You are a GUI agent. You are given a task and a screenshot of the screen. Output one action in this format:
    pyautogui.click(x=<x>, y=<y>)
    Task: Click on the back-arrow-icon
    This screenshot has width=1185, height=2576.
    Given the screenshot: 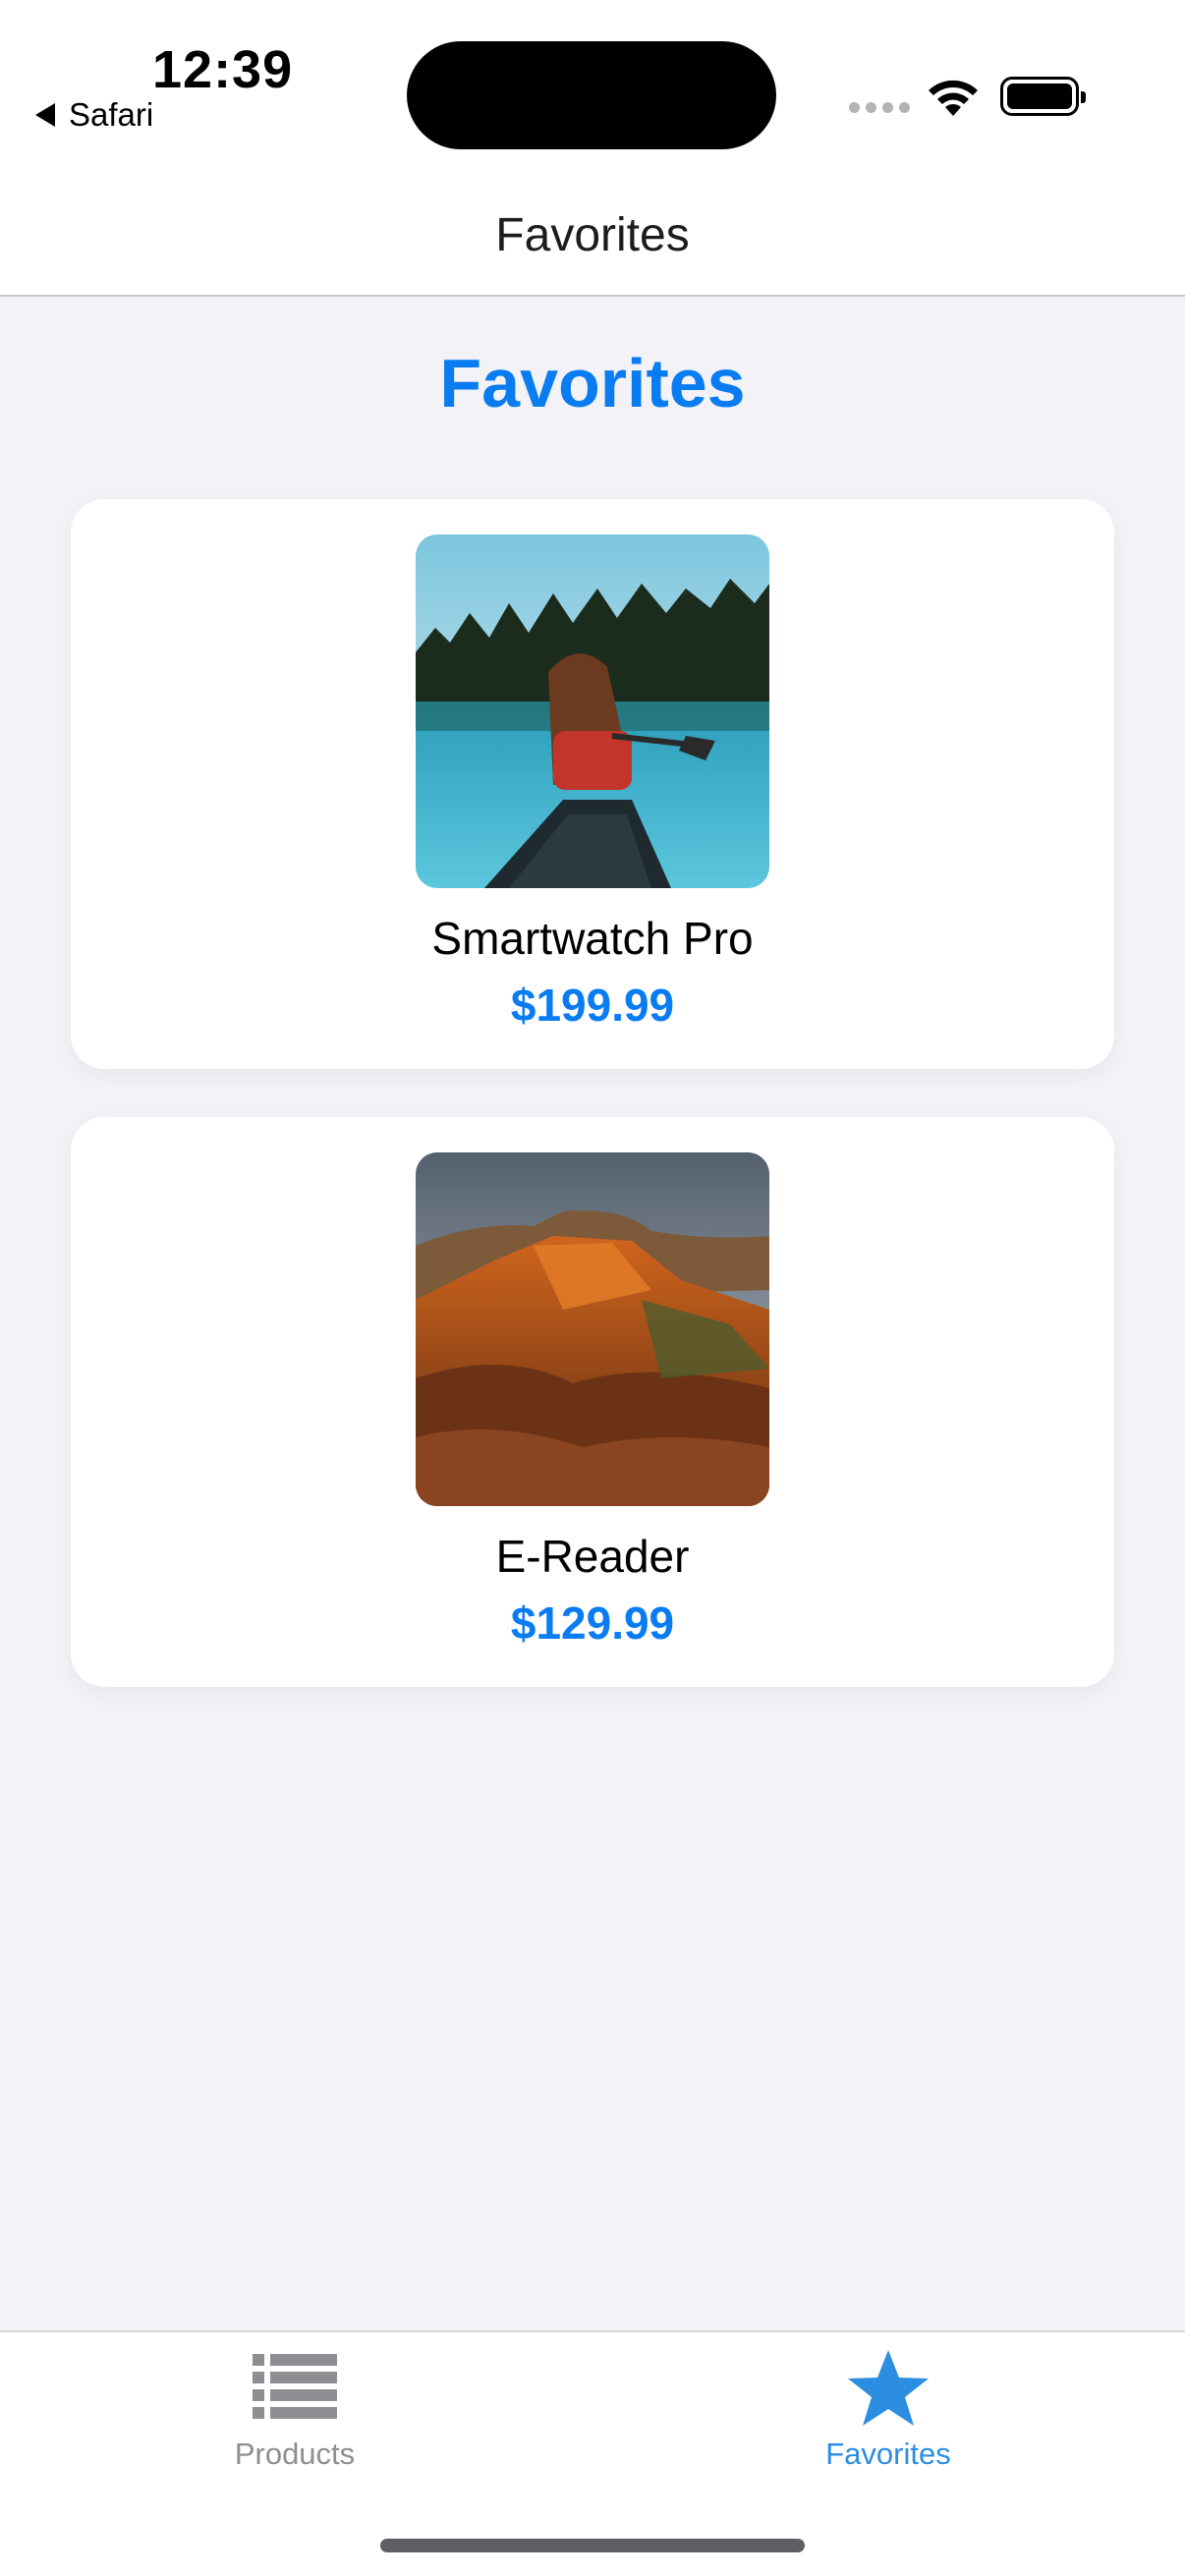 What is the action you would take?
    pyautogui.click(x=45, y=115)
    